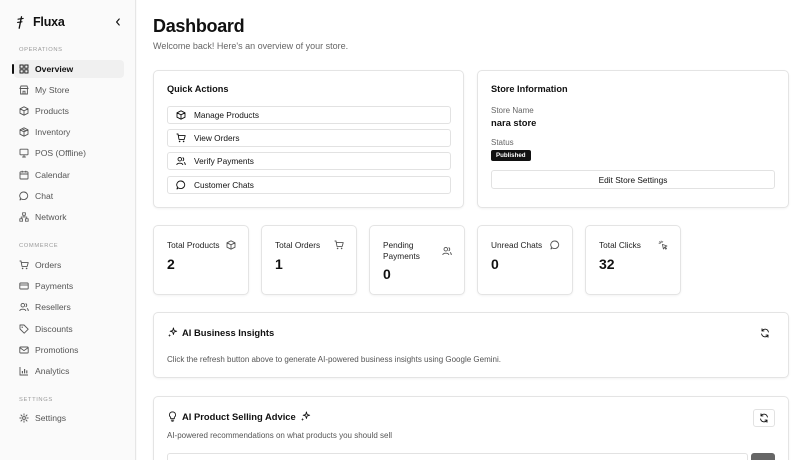  I want to click on sidebar-item-resellers: Resellers, so click(69, 307).